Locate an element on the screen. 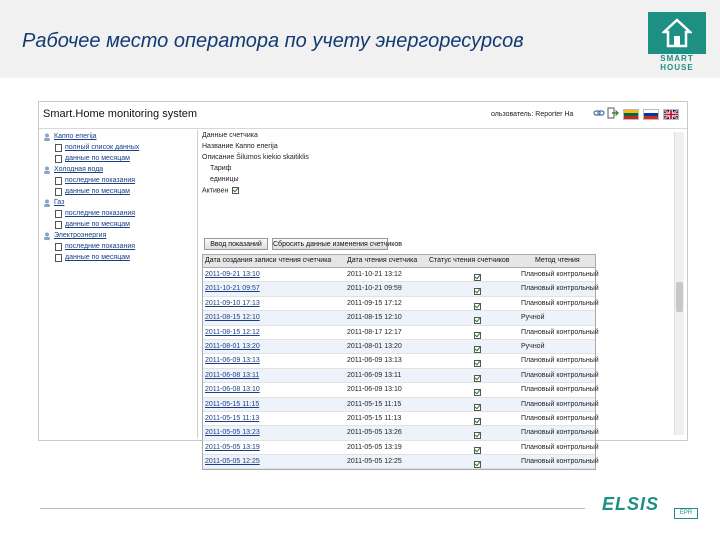 The height and width of the screenshot is (540, 720). sidebar-node-heat: Каппо епегіја is located at coordinates (118, 137).